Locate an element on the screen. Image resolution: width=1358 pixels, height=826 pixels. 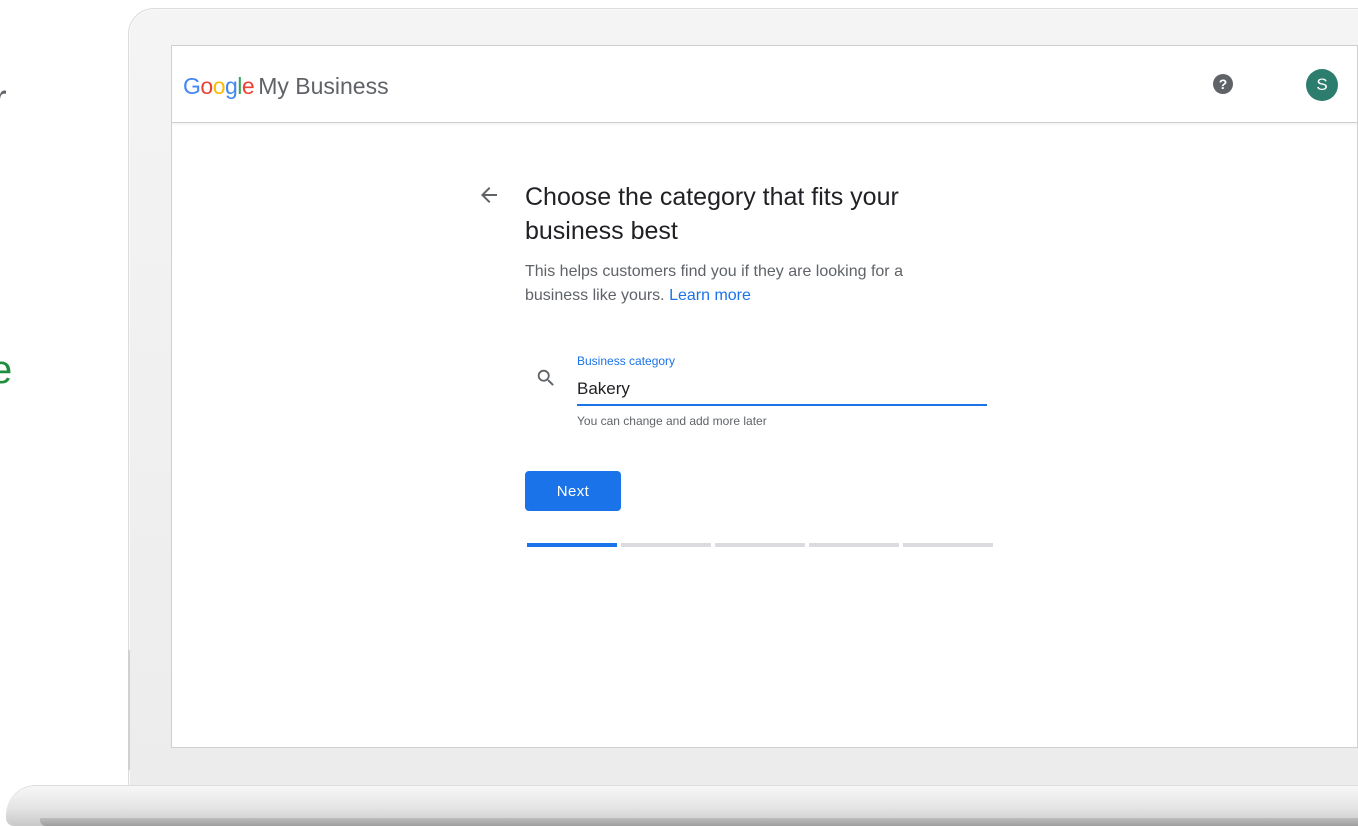
search-icon is located at coordinates (545, 377).